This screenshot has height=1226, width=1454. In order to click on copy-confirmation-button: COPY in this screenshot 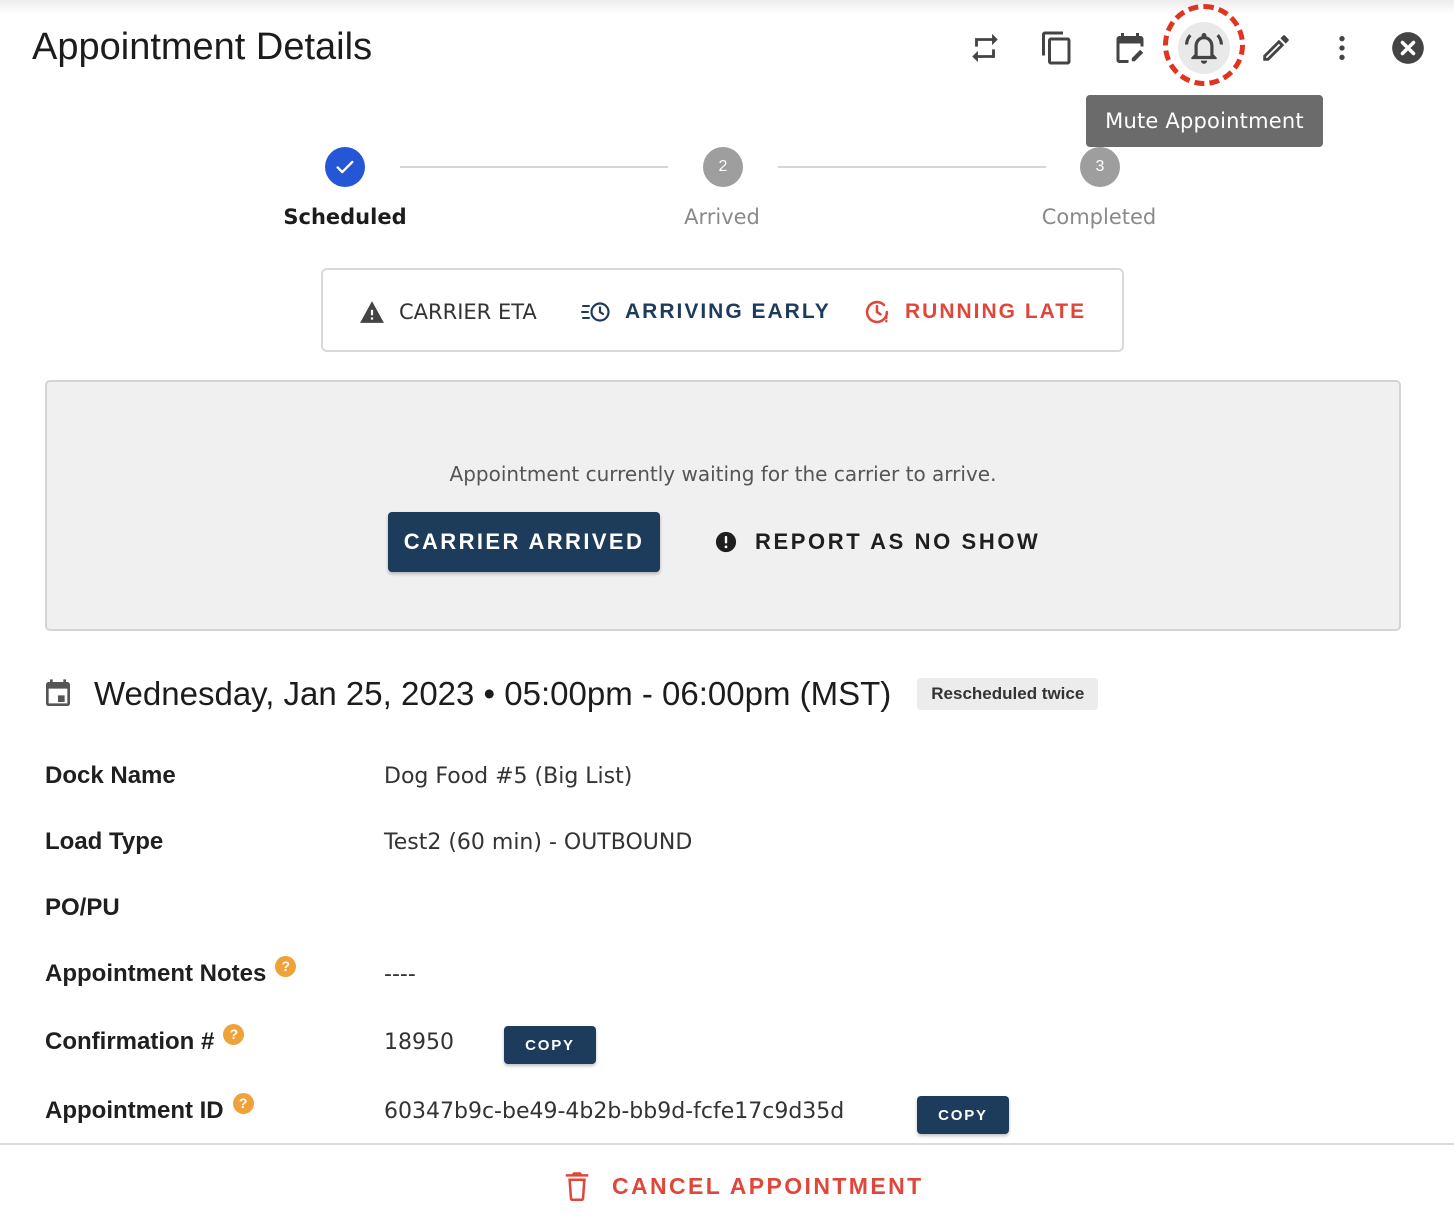, I will do `click(550, 1045)`.